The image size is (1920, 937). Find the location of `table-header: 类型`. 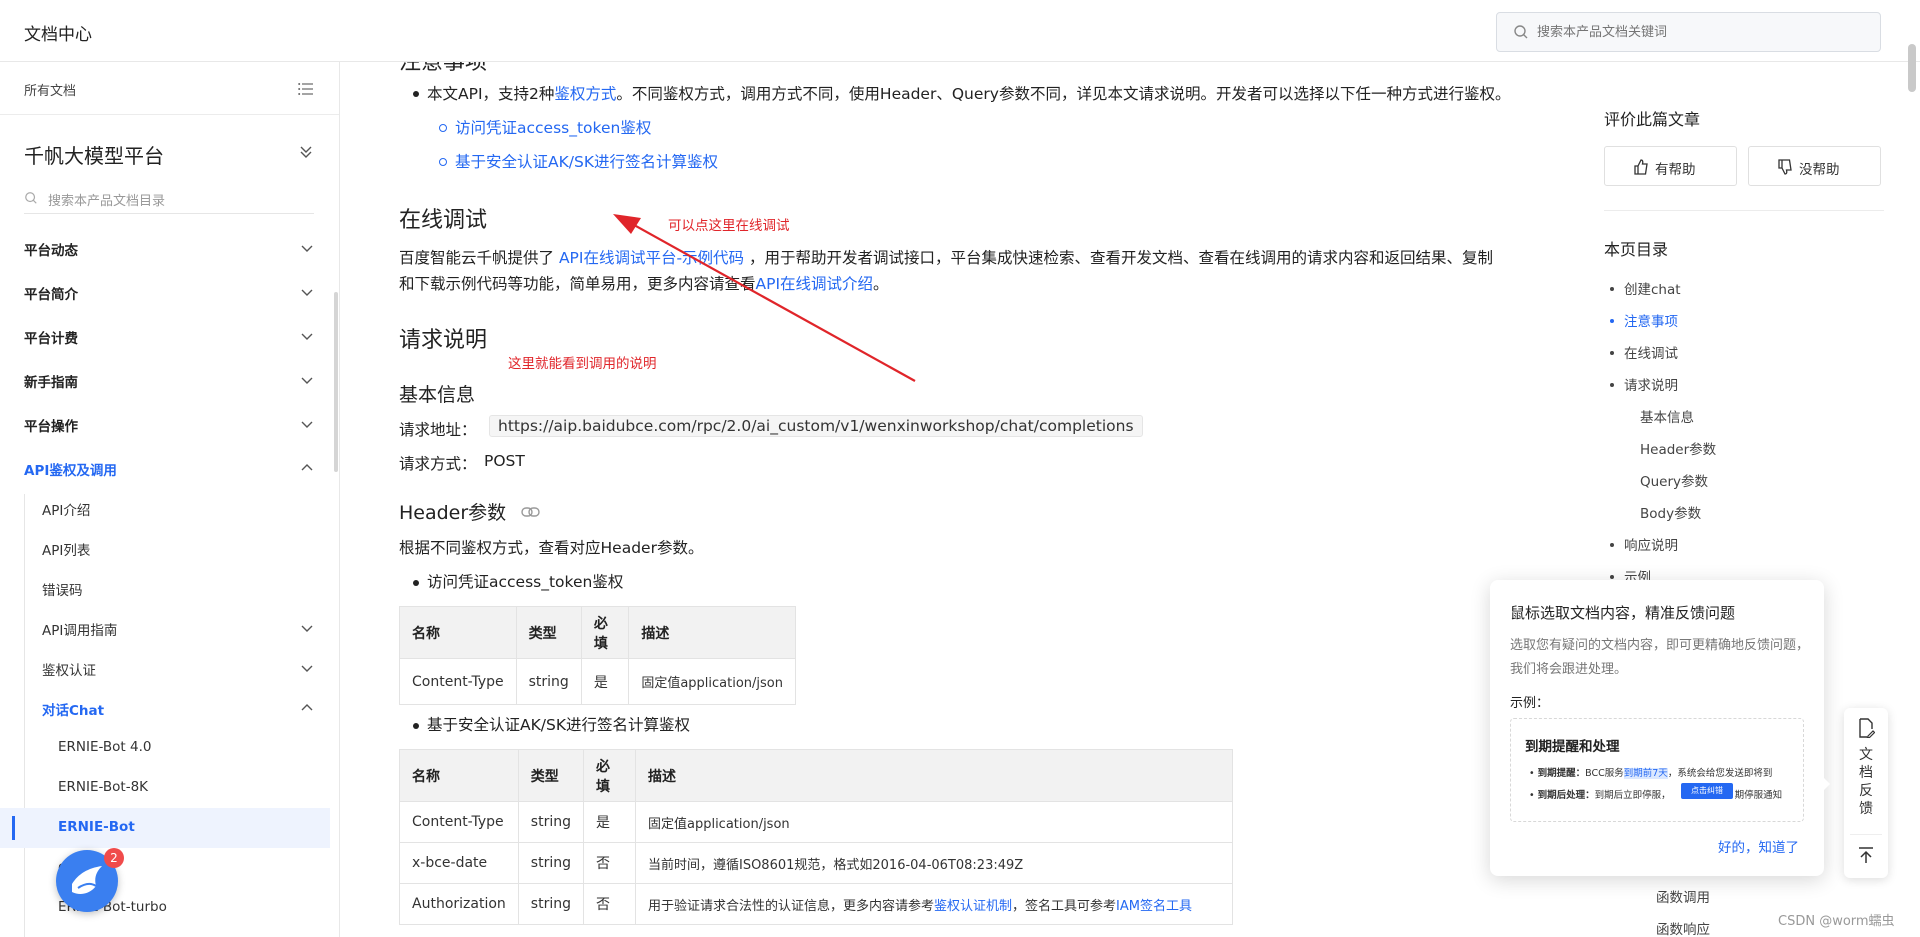

table-header: 类型 is located at coordinates (548, 632).